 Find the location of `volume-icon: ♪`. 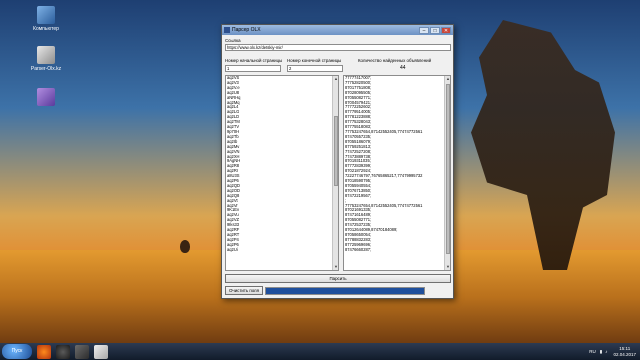

volume-icon: ♪ is located at coordinates (606, 351).